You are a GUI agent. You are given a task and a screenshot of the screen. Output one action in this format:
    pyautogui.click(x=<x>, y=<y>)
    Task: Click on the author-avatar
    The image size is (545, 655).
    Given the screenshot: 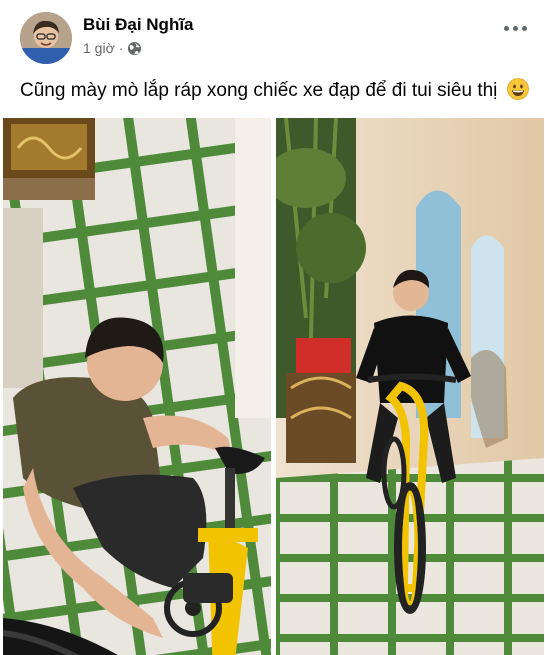 What is the action you would take?
    pyautogui.click(x=46, y=38)
    